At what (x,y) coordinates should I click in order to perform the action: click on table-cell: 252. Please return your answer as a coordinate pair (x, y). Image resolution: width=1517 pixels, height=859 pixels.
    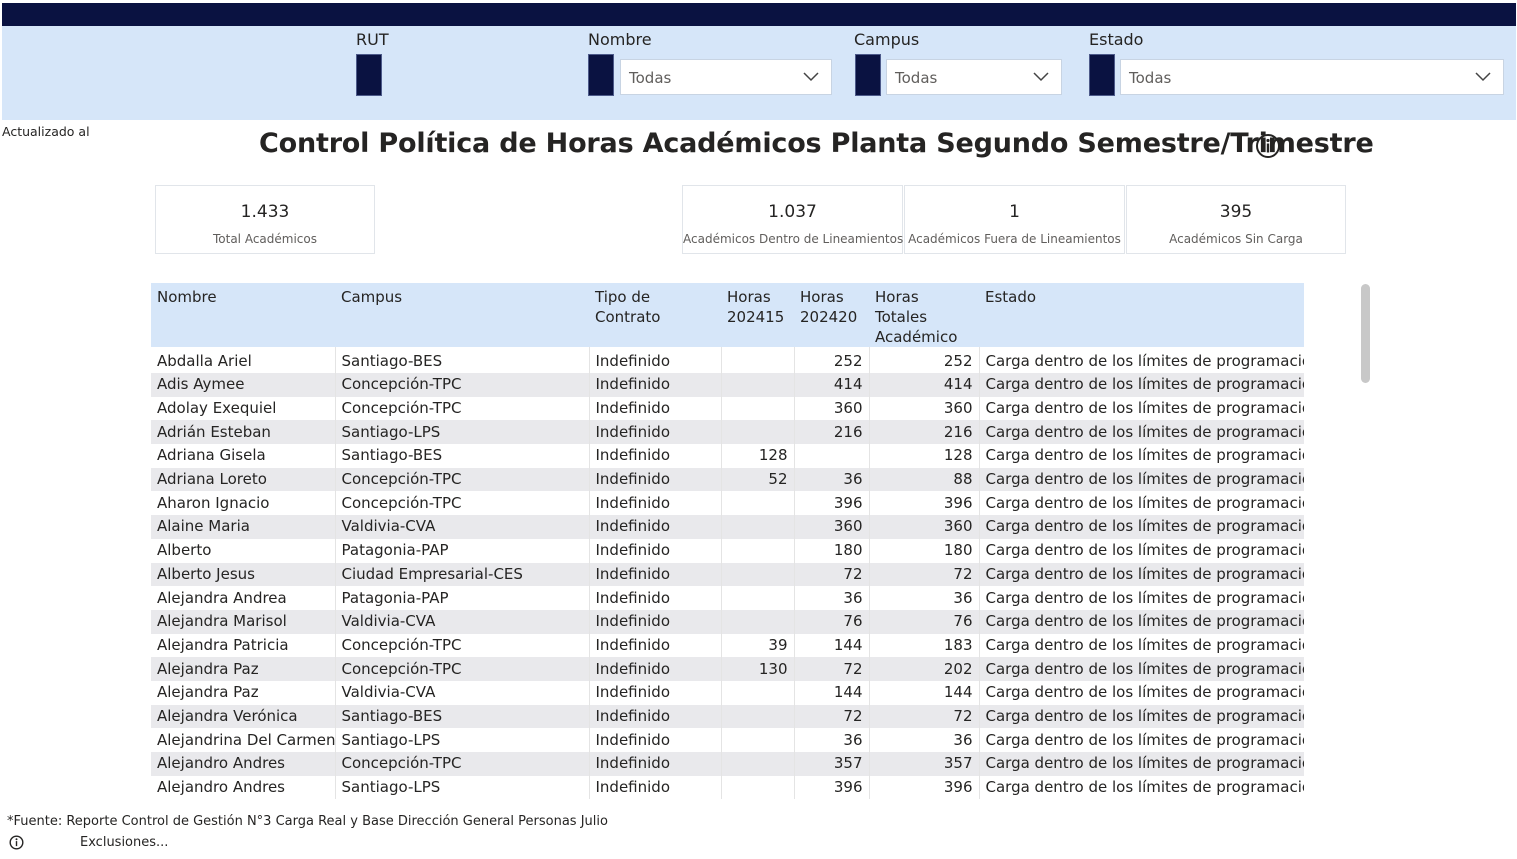
    Looking at the image, I should click on (832, 360).